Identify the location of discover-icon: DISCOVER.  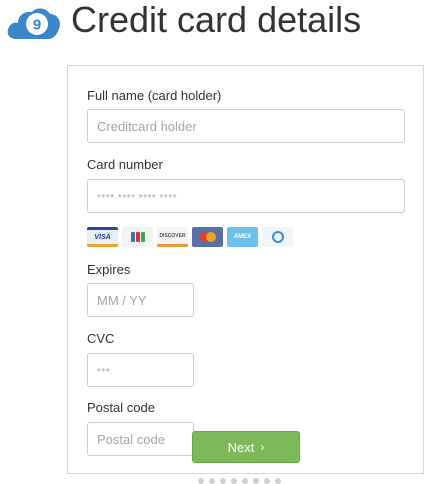
(172, 237).